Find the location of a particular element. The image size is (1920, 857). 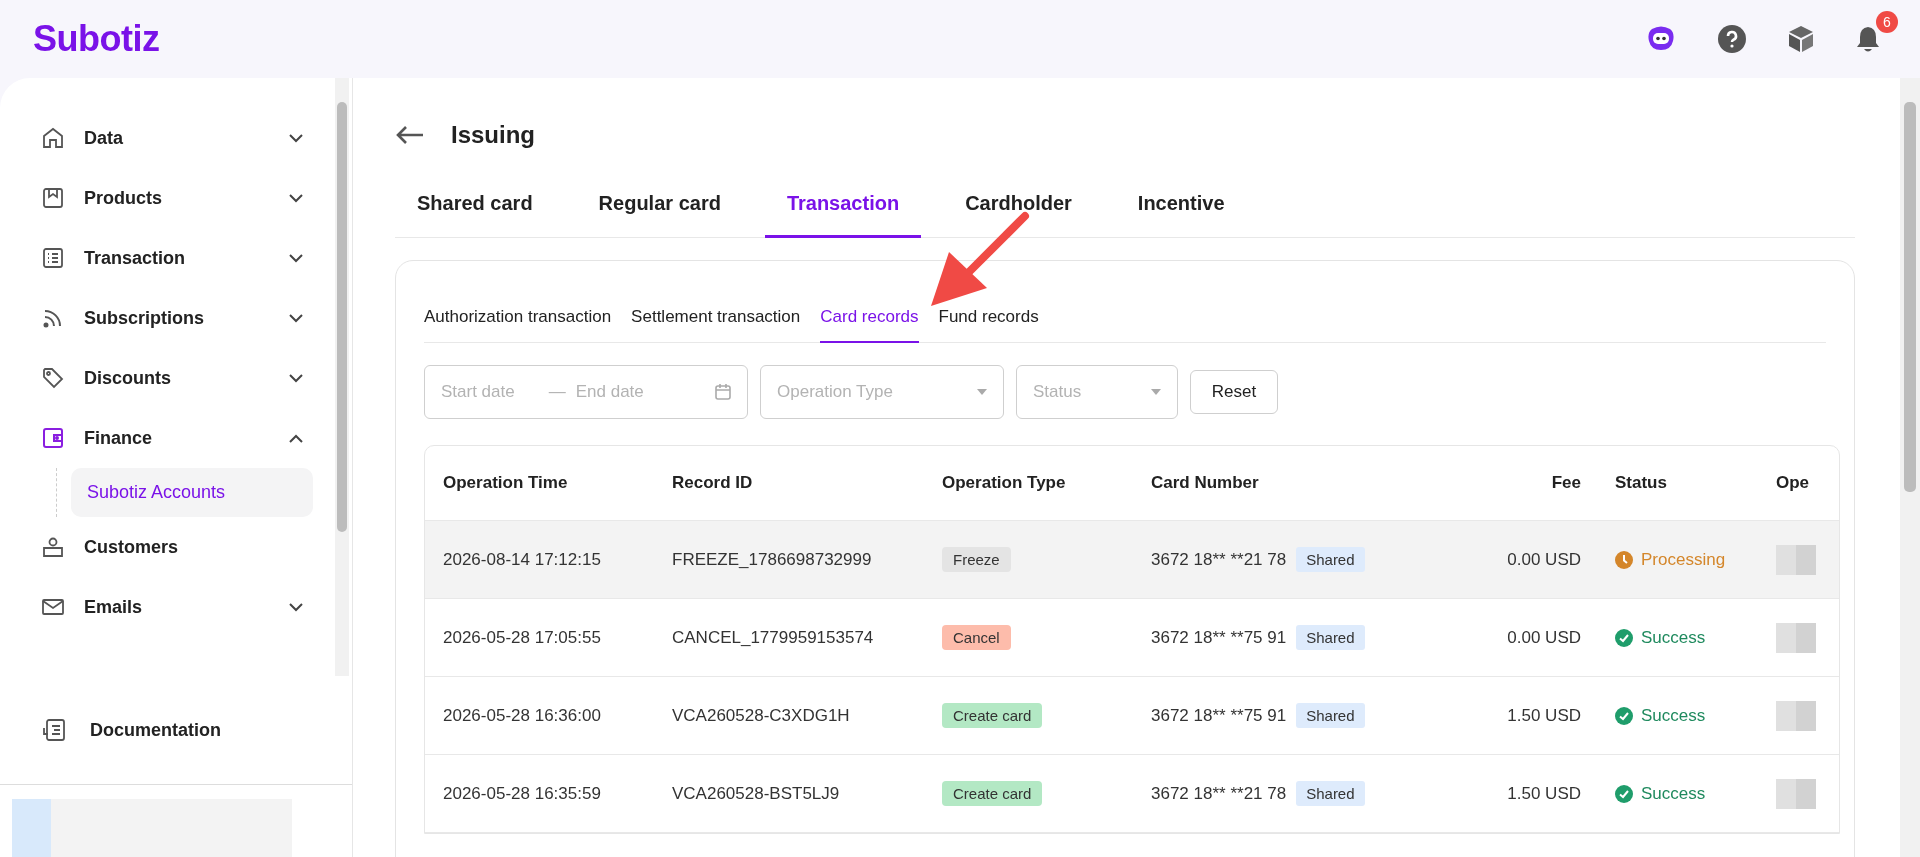

status-label: Processing is located at coordinates (1670, 559).